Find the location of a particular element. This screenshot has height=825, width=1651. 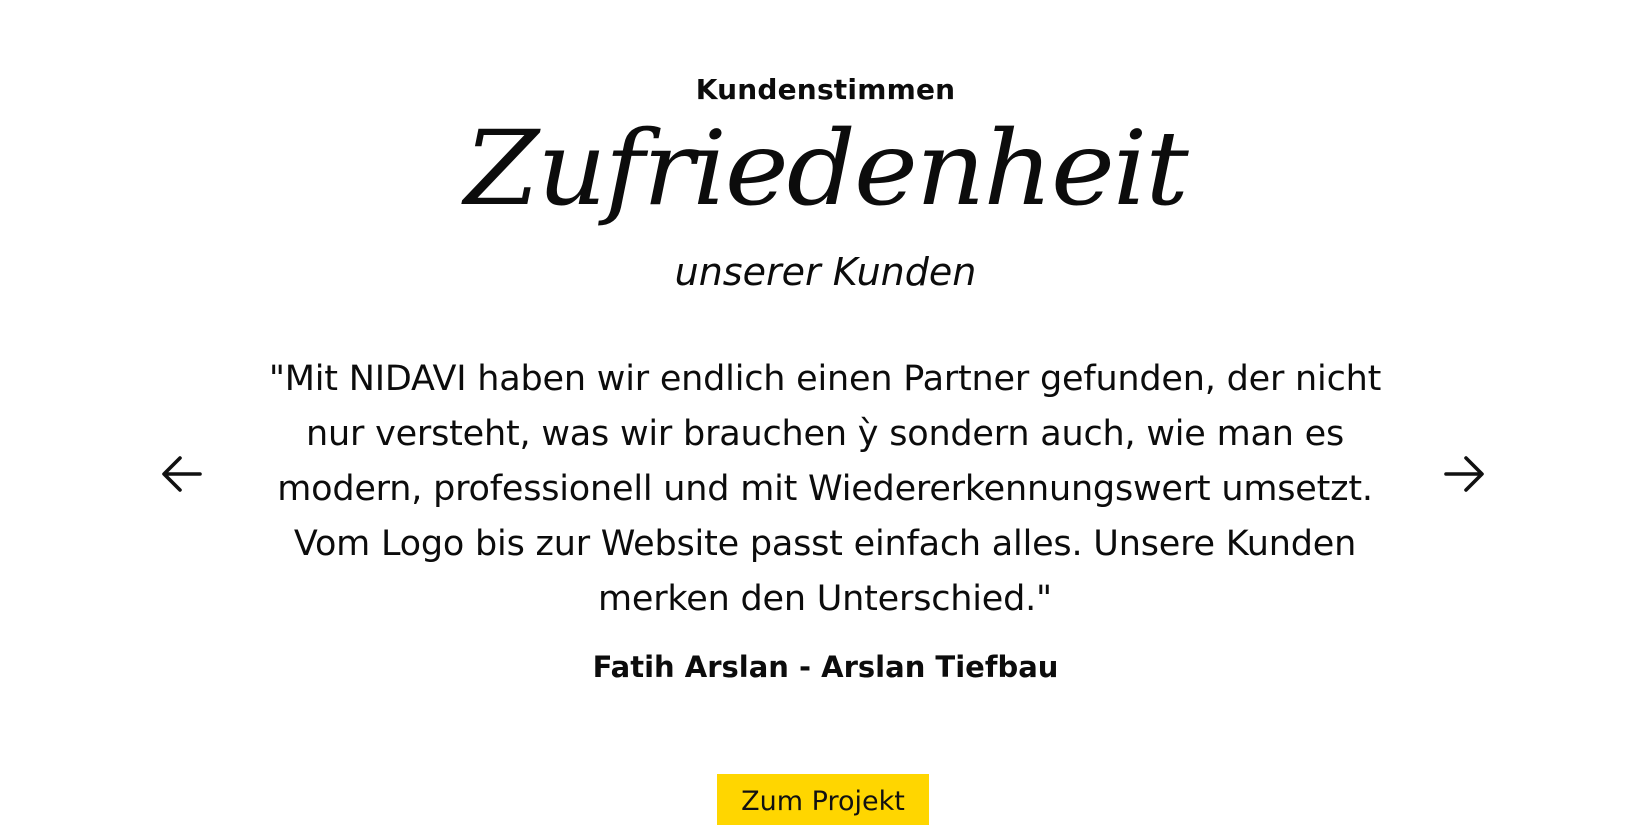

section-eyebrow: Kundenstimmen is located at coordinates (825, 89).